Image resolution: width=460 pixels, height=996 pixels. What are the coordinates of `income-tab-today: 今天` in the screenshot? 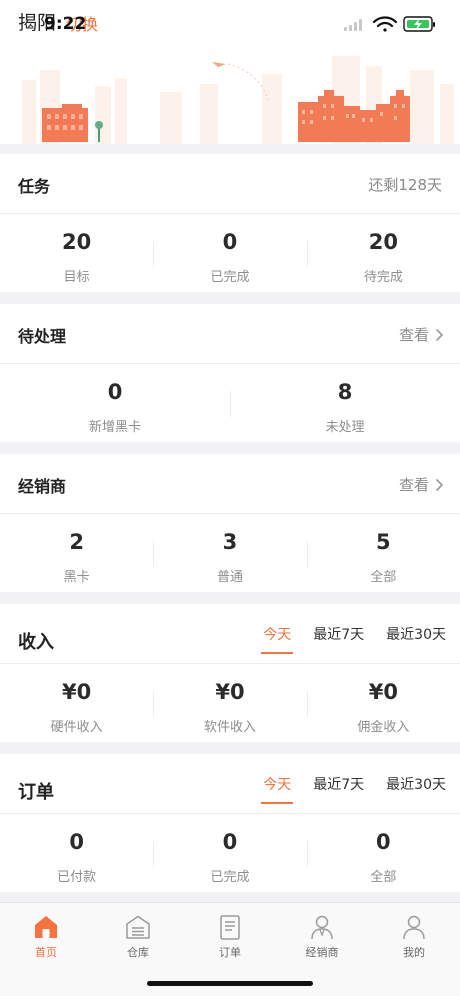 It's located at (277, 639).